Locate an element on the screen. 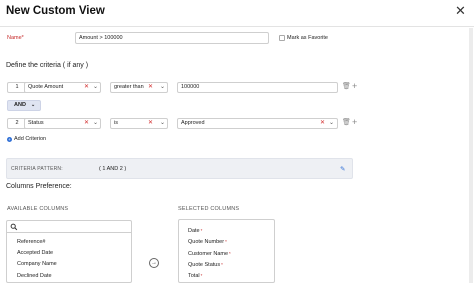 Image resolution: width=474 pixels, height=283 pixels. criterion-value-value-2: Approved is located at coordinates (193, 123).